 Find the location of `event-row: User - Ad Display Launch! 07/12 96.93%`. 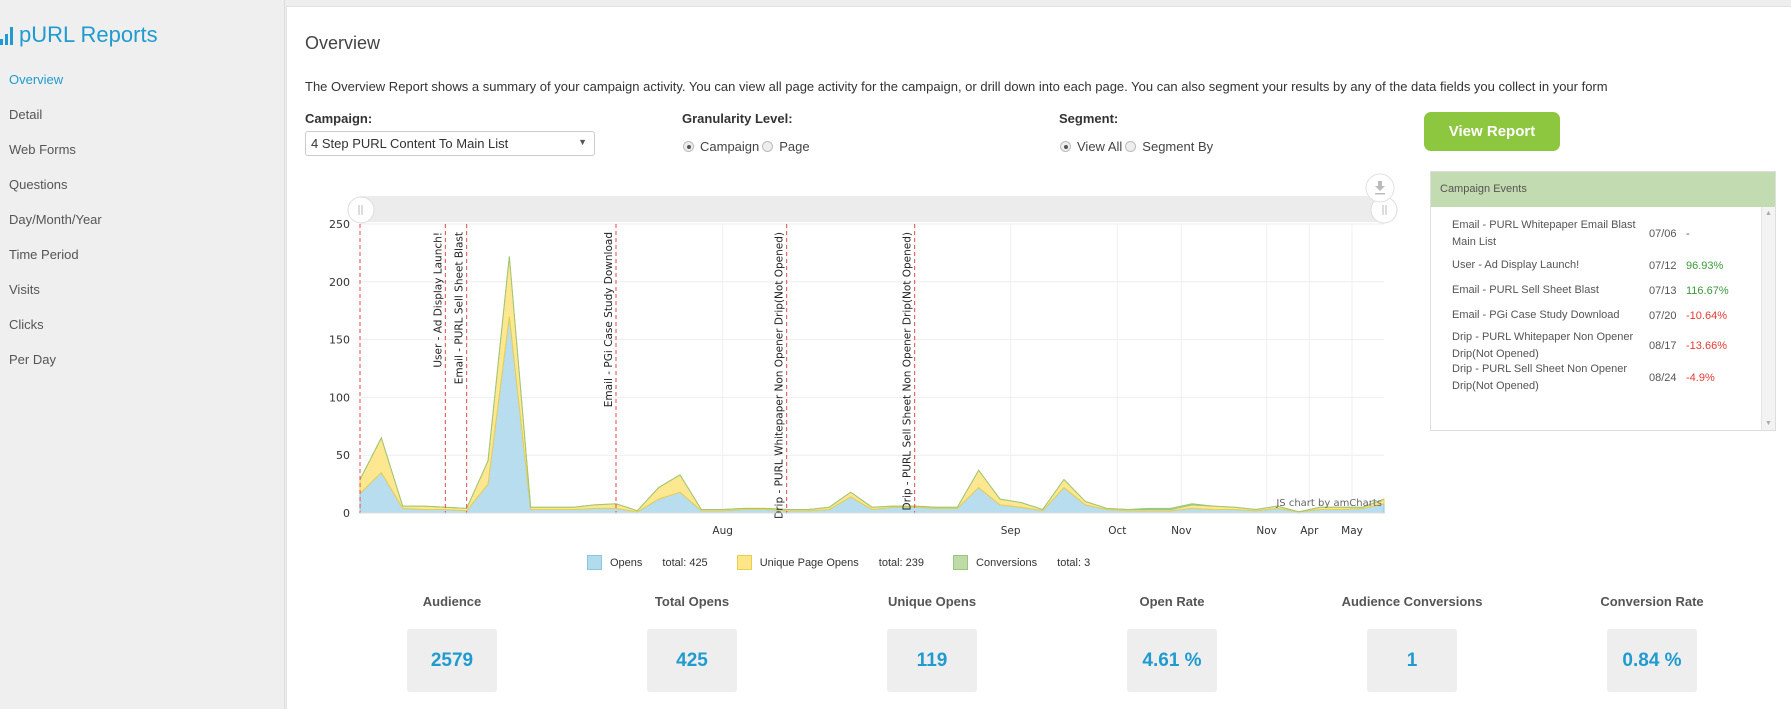

event-row: User - Ad Display Launch! 07/12 96.93% is located at coordinates (1587, 265).